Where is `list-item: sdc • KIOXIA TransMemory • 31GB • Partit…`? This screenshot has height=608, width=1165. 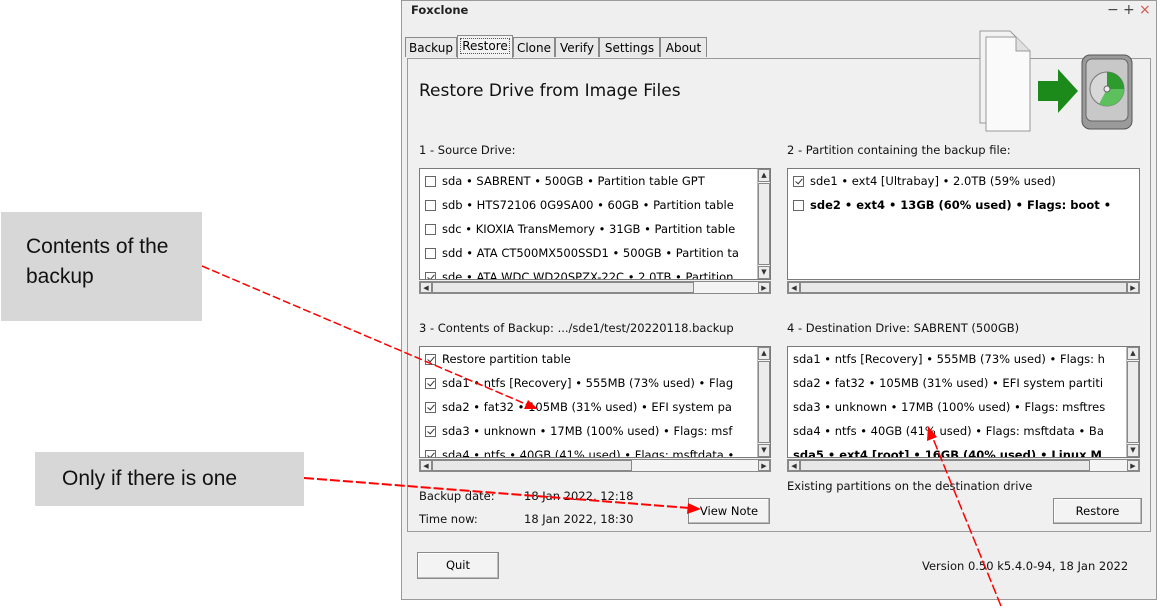 list-item: sdc • KIOXIA TransMemory • 31GB • Partit… is located at coordinates (595, 229).